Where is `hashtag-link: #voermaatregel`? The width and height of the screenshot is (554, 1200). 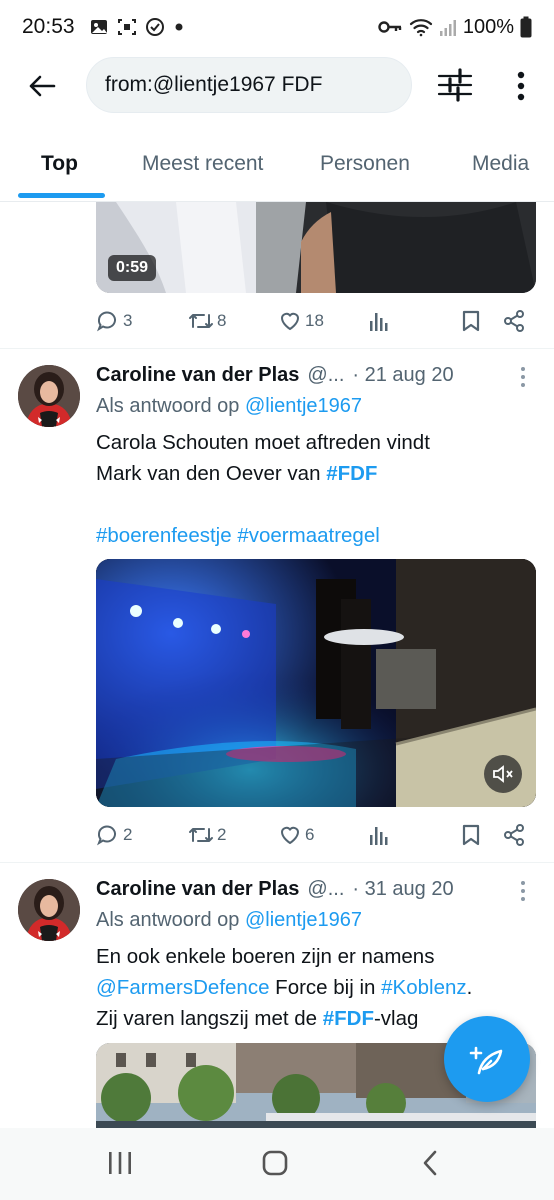 hashtag-link: #voermaatregel is located at coordinates (308, 535).